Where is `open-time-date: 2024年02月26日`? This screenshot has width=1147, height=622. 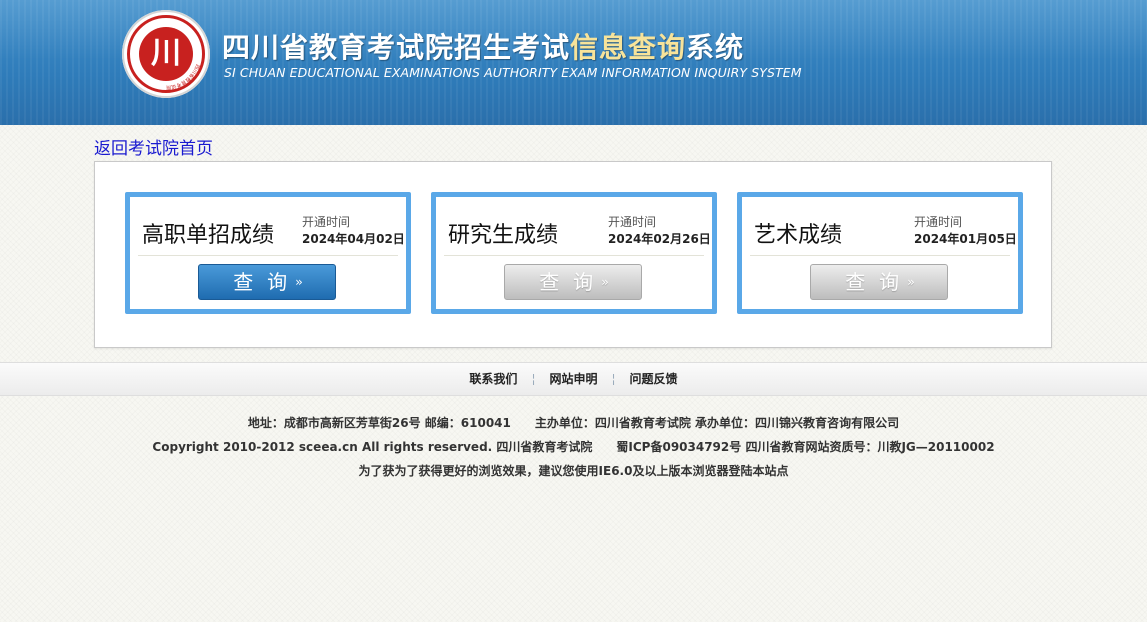
open-time-date: 2024年02月26日 is located at coordinates (659, 239).